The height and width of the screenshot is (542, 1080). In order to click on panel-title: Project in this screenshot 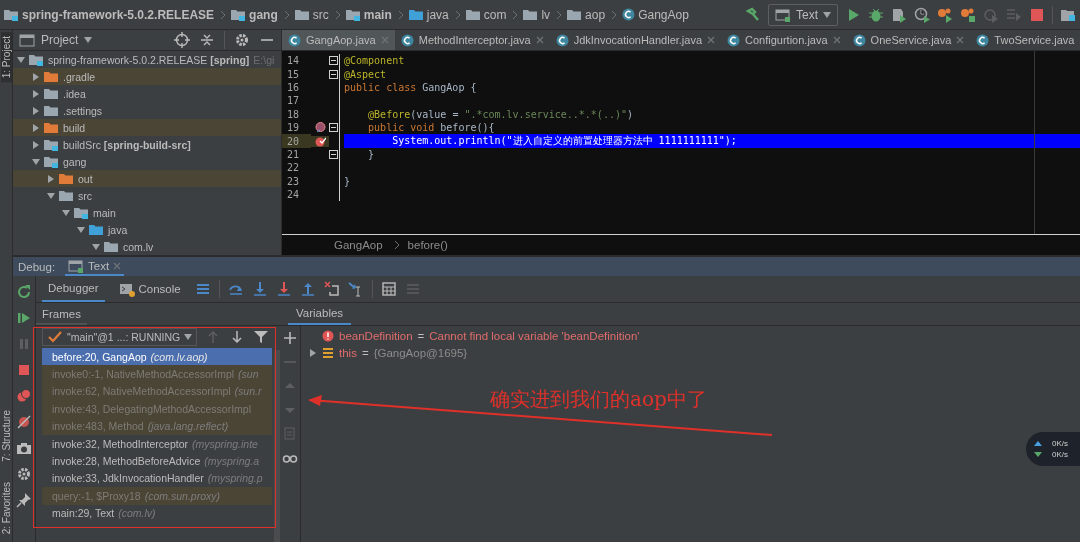, I will do `click(60, 40)`.